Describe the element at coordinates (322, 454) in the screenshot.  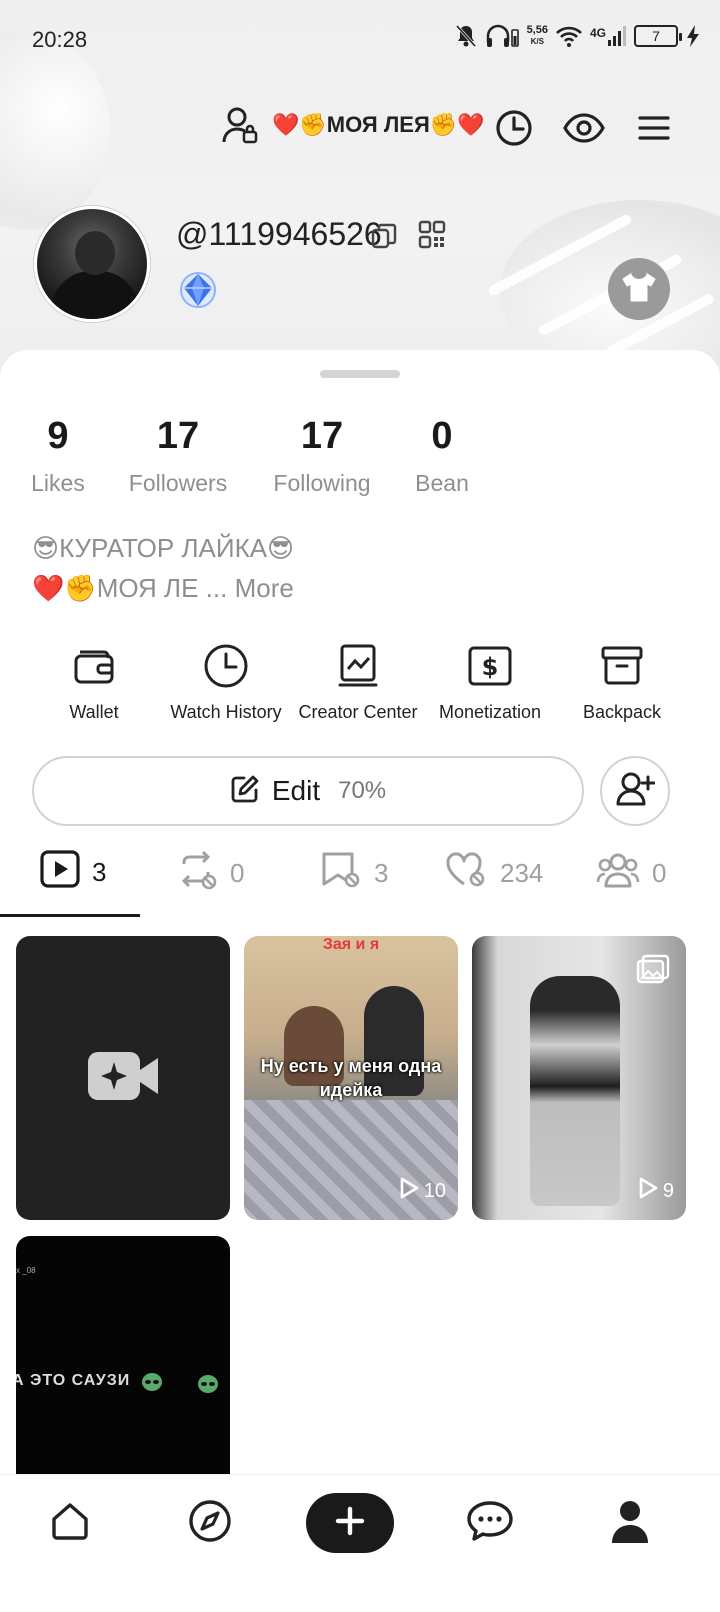
I see `stat-following: 17 Following` at that location.